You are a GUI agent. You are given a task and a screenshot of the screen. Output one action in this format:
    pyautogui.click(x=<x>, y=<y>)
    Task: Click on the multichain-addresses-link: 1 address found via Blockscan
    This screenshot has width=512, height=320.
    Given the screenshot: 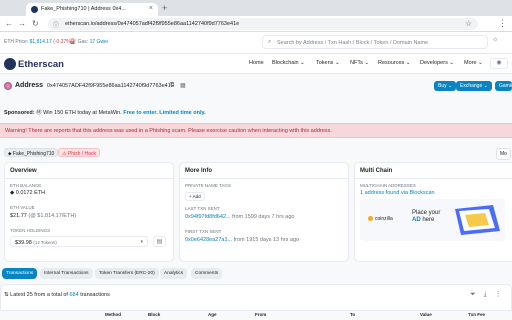 What is the action you would take?
    pyautogui.click(x=397, y=193)
    